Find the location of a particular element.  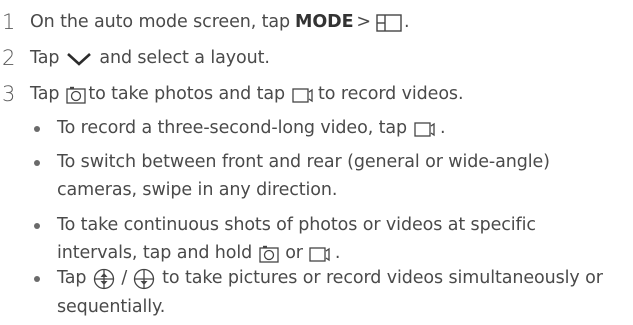

step-1-text: On the auto mode screen, tap MODE > . is located at coordinates (220, 22).